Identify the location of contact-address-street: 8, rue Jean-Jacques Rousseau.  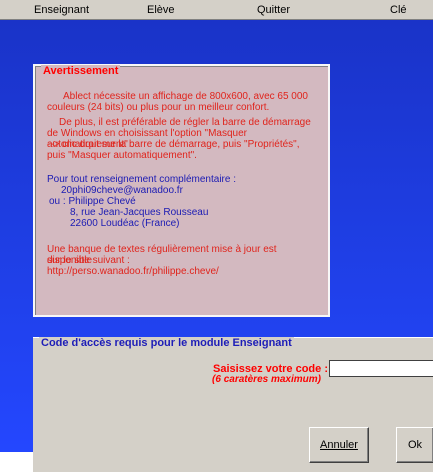
(139, 212).